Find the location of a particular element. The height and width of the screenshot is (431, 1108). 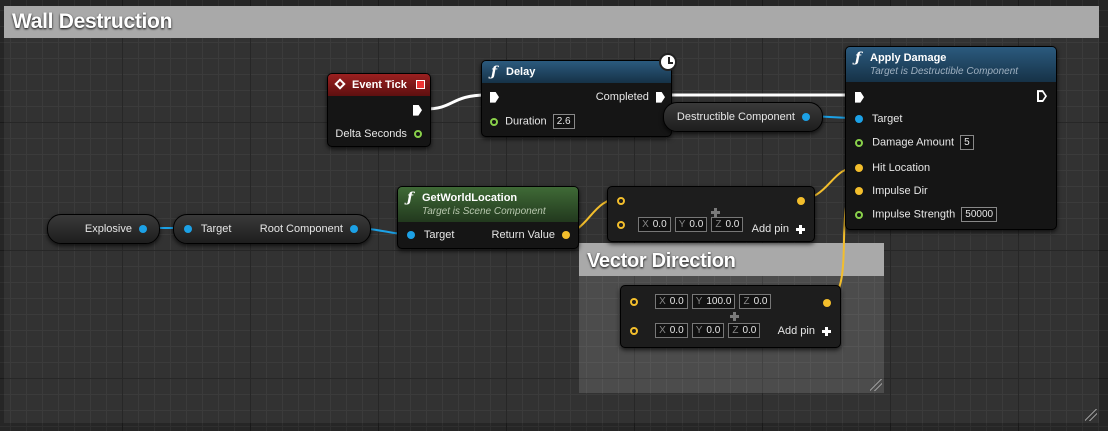

vector-add-node: X 0.0 Y 100.0 Z 0.0 X 0.0 Y 0.0 Z 0.0 Add pin is located at coordinates (730, 316).